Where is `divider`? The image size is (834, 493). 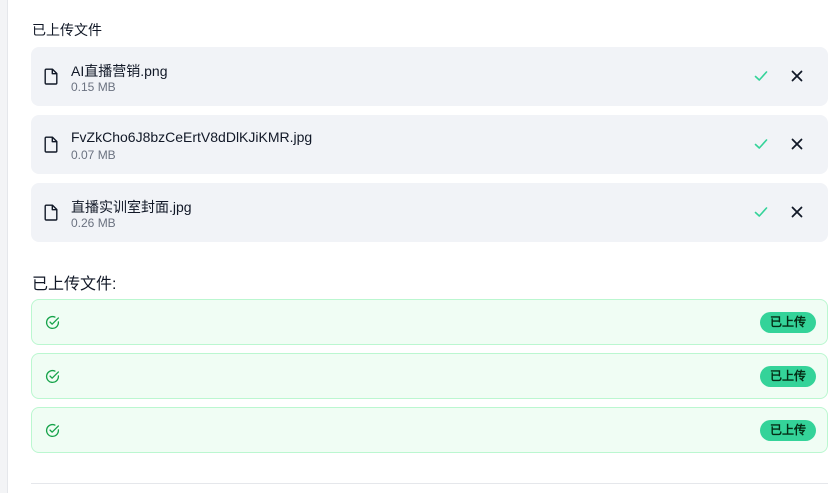 divider is located at coordinates (429, 483).